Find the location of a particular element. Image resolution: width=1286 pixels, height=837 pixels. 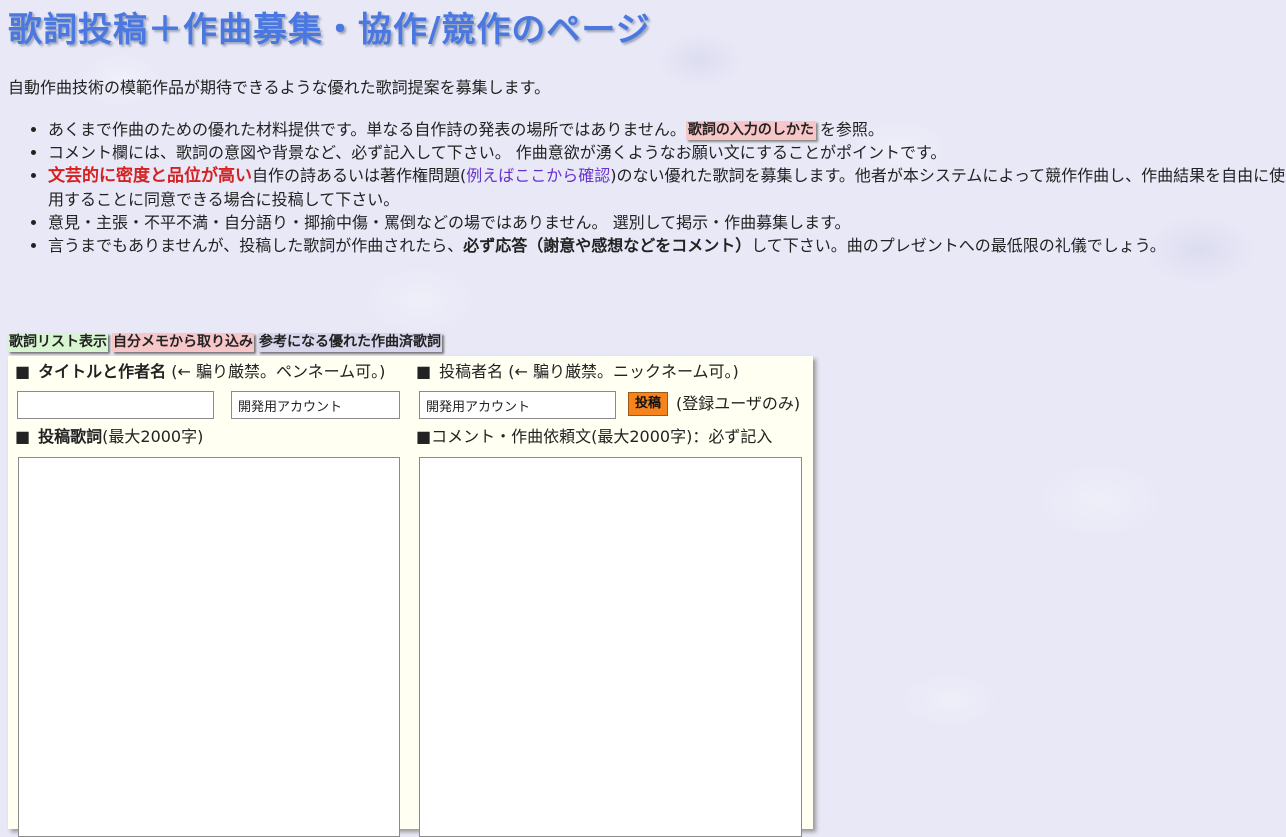

intro-text: 自動作曲技術の模範作品が期待できるような優れた歌詞提案を募集します。 is located at coordinates (279, 87).